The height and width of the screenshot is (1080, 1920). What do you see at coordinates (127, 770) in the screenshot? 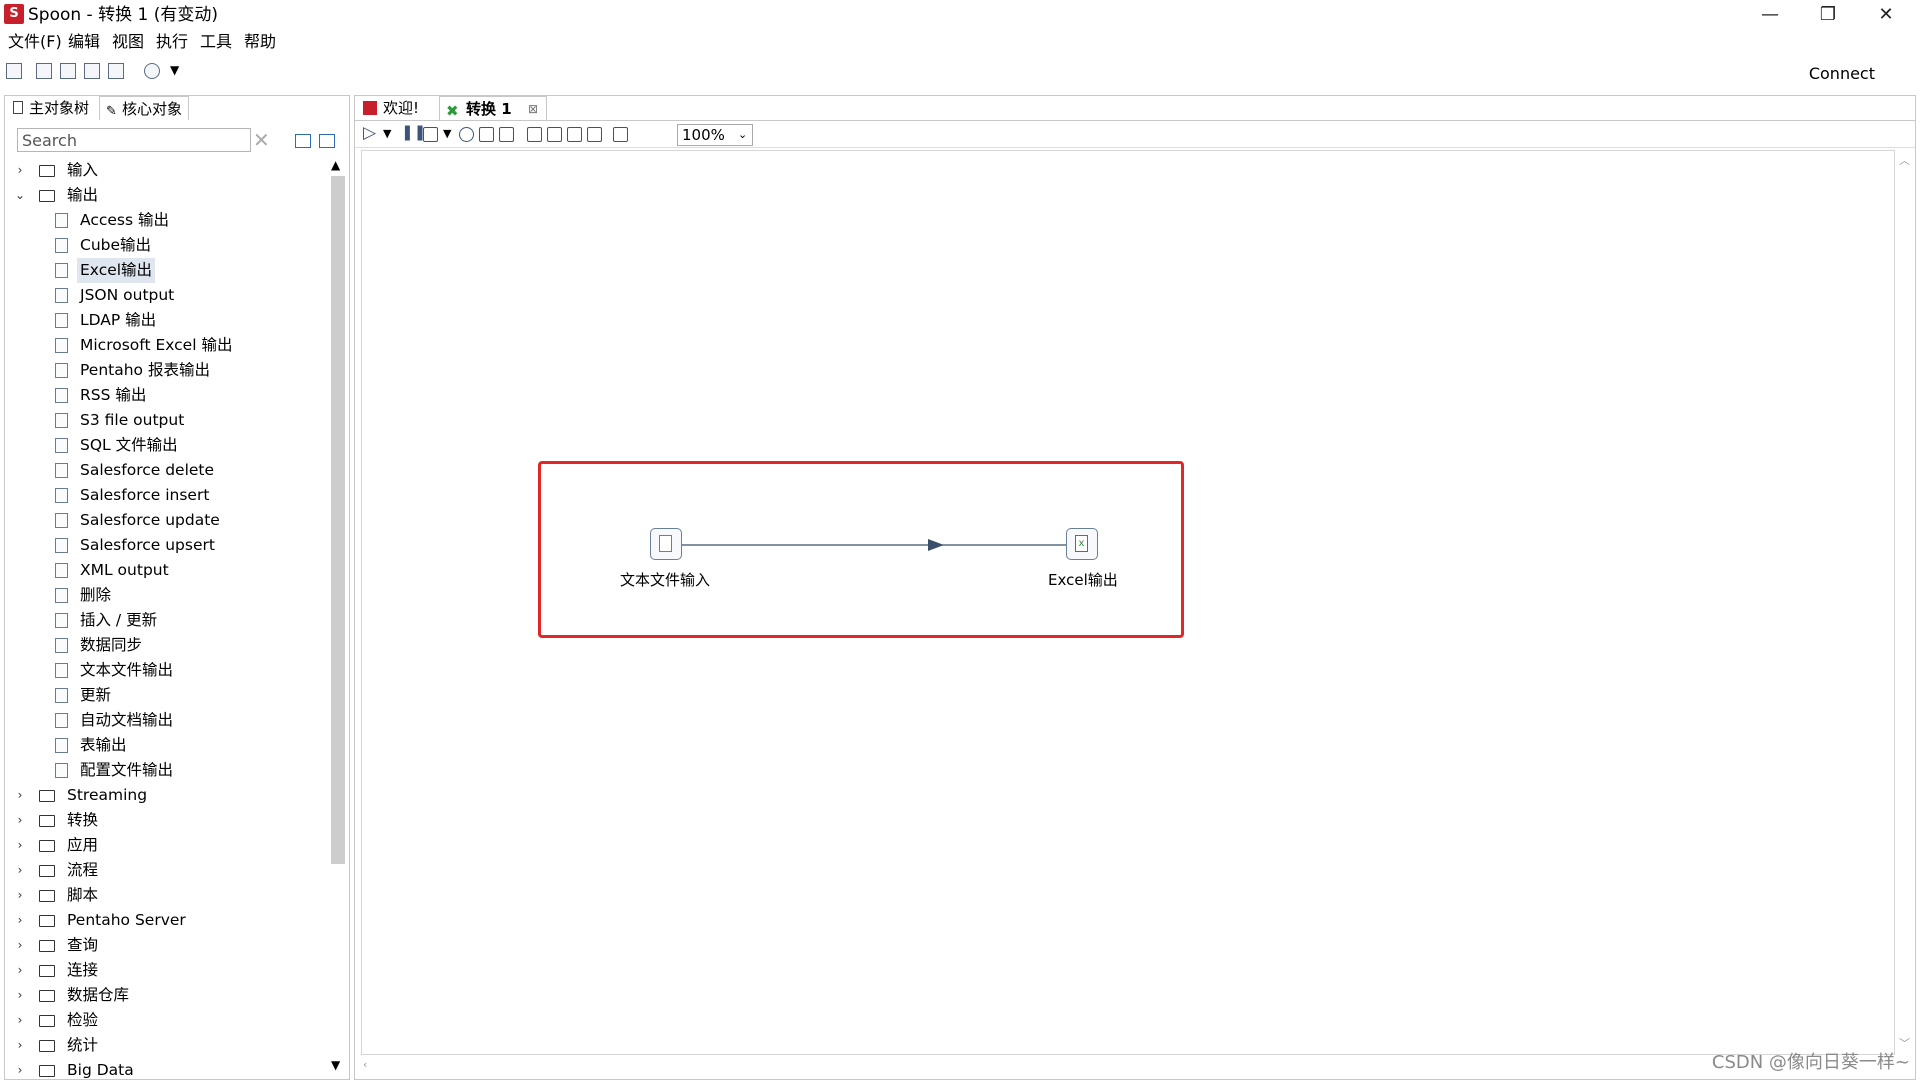
I see `tree-item-label: 配置文件输出` at bounding box center [127, 770].